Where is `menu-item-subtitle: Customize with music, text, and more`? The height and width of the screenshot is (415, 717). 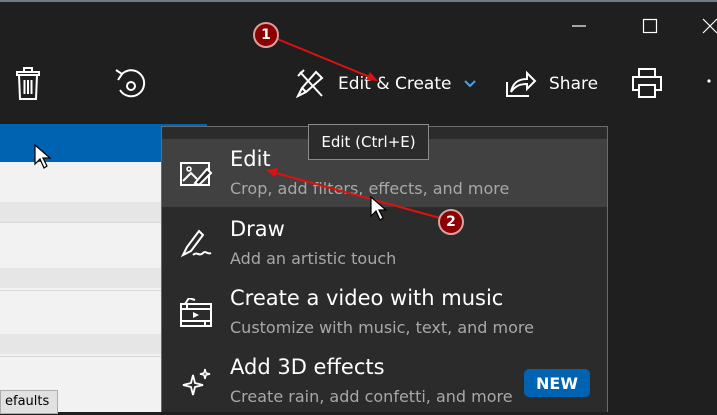 menu-item-subtitle: Customize with music, text, and more is located at coordinates (382, 327).